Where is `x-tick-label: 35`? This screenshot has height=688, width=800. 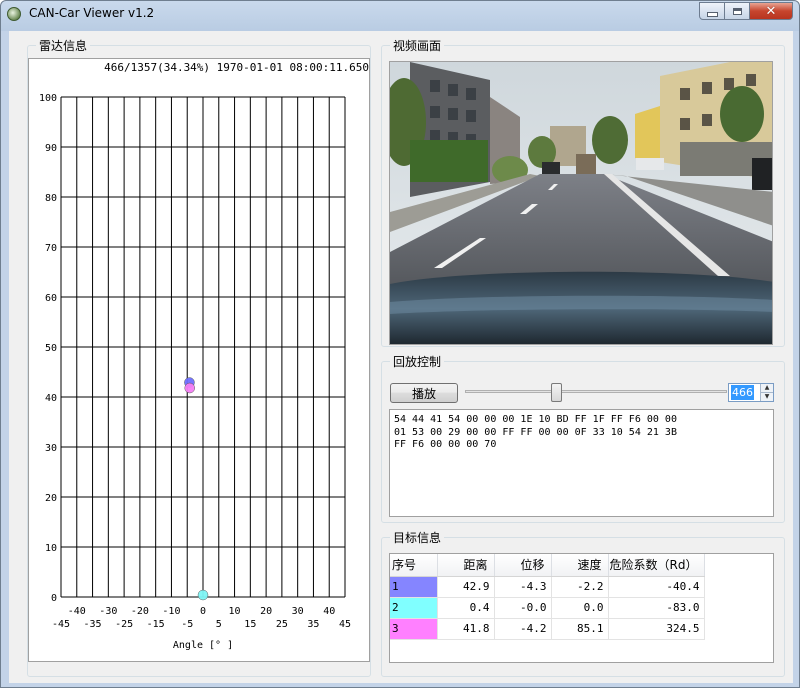 x-tick-label: 35 is located at coordinates (313, 624).